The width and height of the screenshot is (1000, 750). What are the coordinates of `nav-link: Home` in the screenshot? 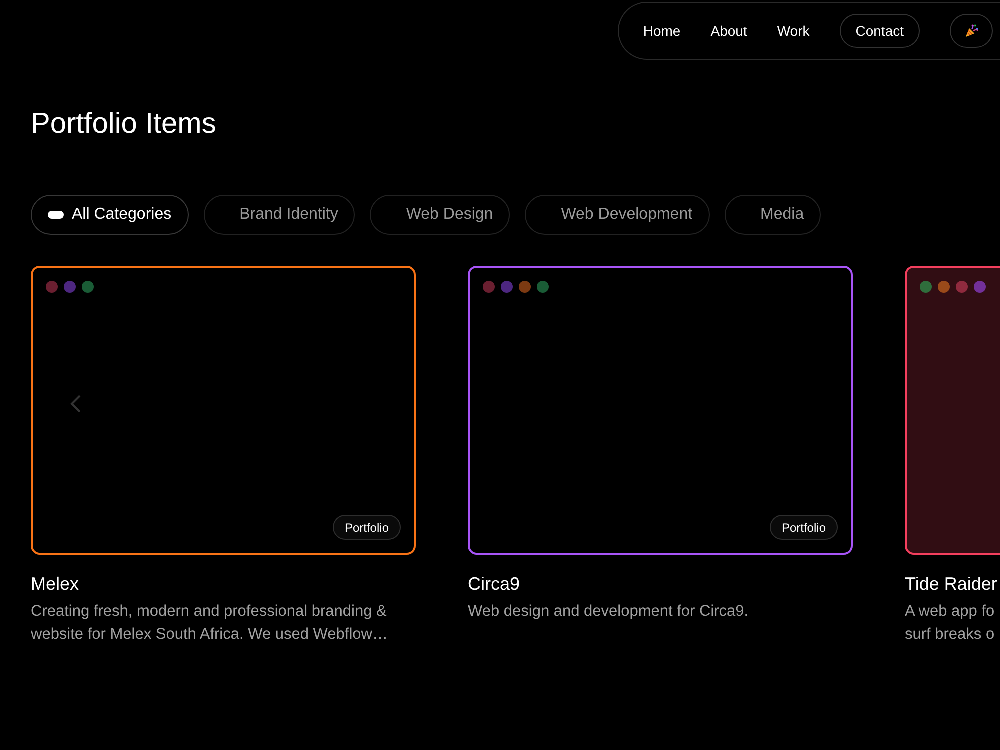 It's located at (662, 31).